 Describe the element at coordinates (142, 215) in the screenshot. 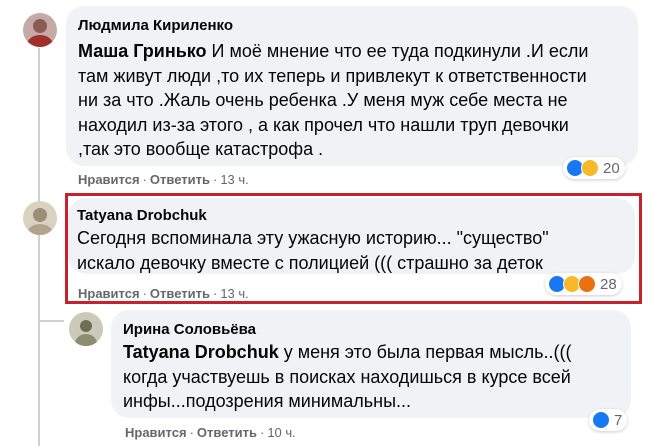

I see `comment-author: Tatyana Drobchuk` at that location.